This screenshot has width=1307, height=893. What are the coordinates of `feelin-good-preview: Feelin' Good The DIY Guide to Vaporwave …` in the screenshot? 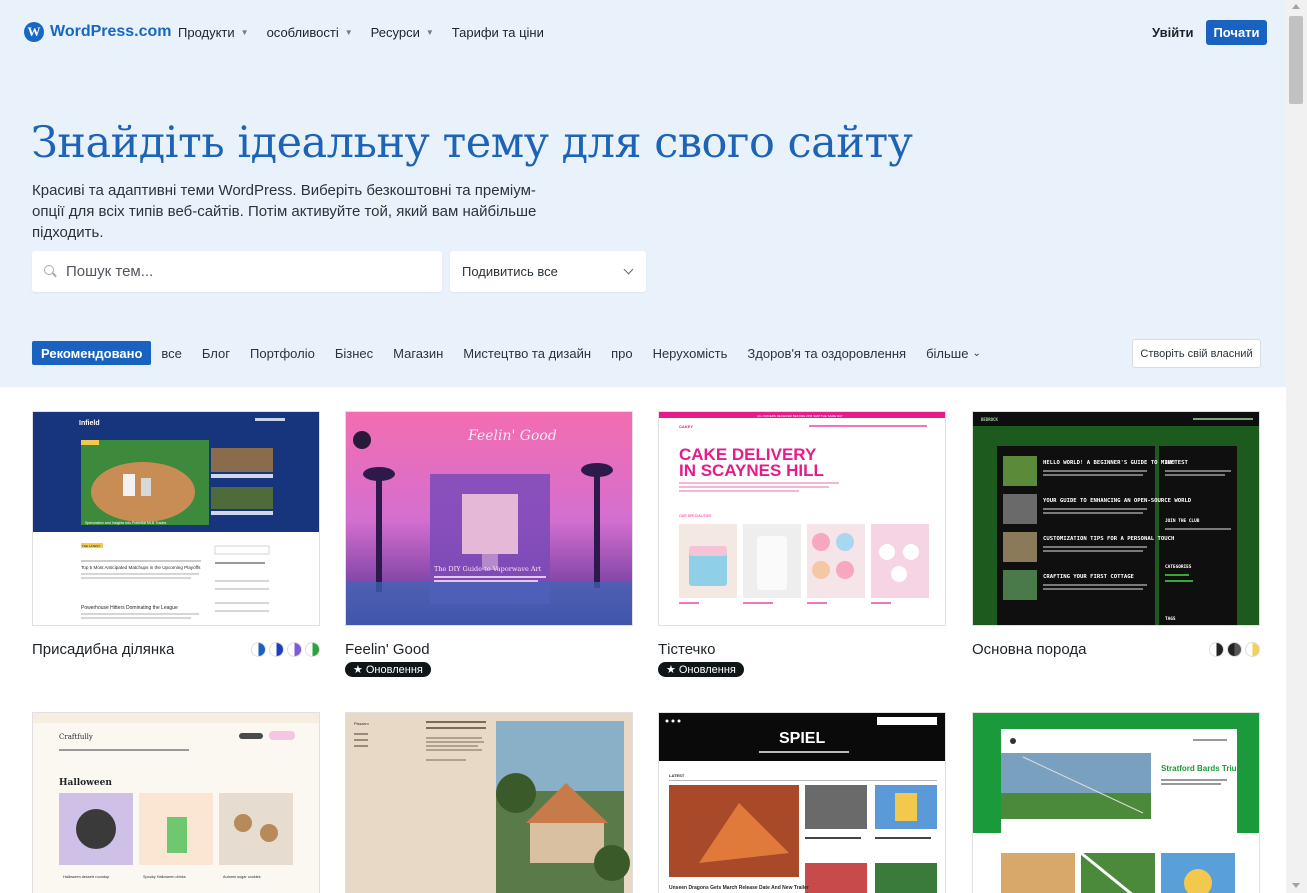 It's located at (489, 518).